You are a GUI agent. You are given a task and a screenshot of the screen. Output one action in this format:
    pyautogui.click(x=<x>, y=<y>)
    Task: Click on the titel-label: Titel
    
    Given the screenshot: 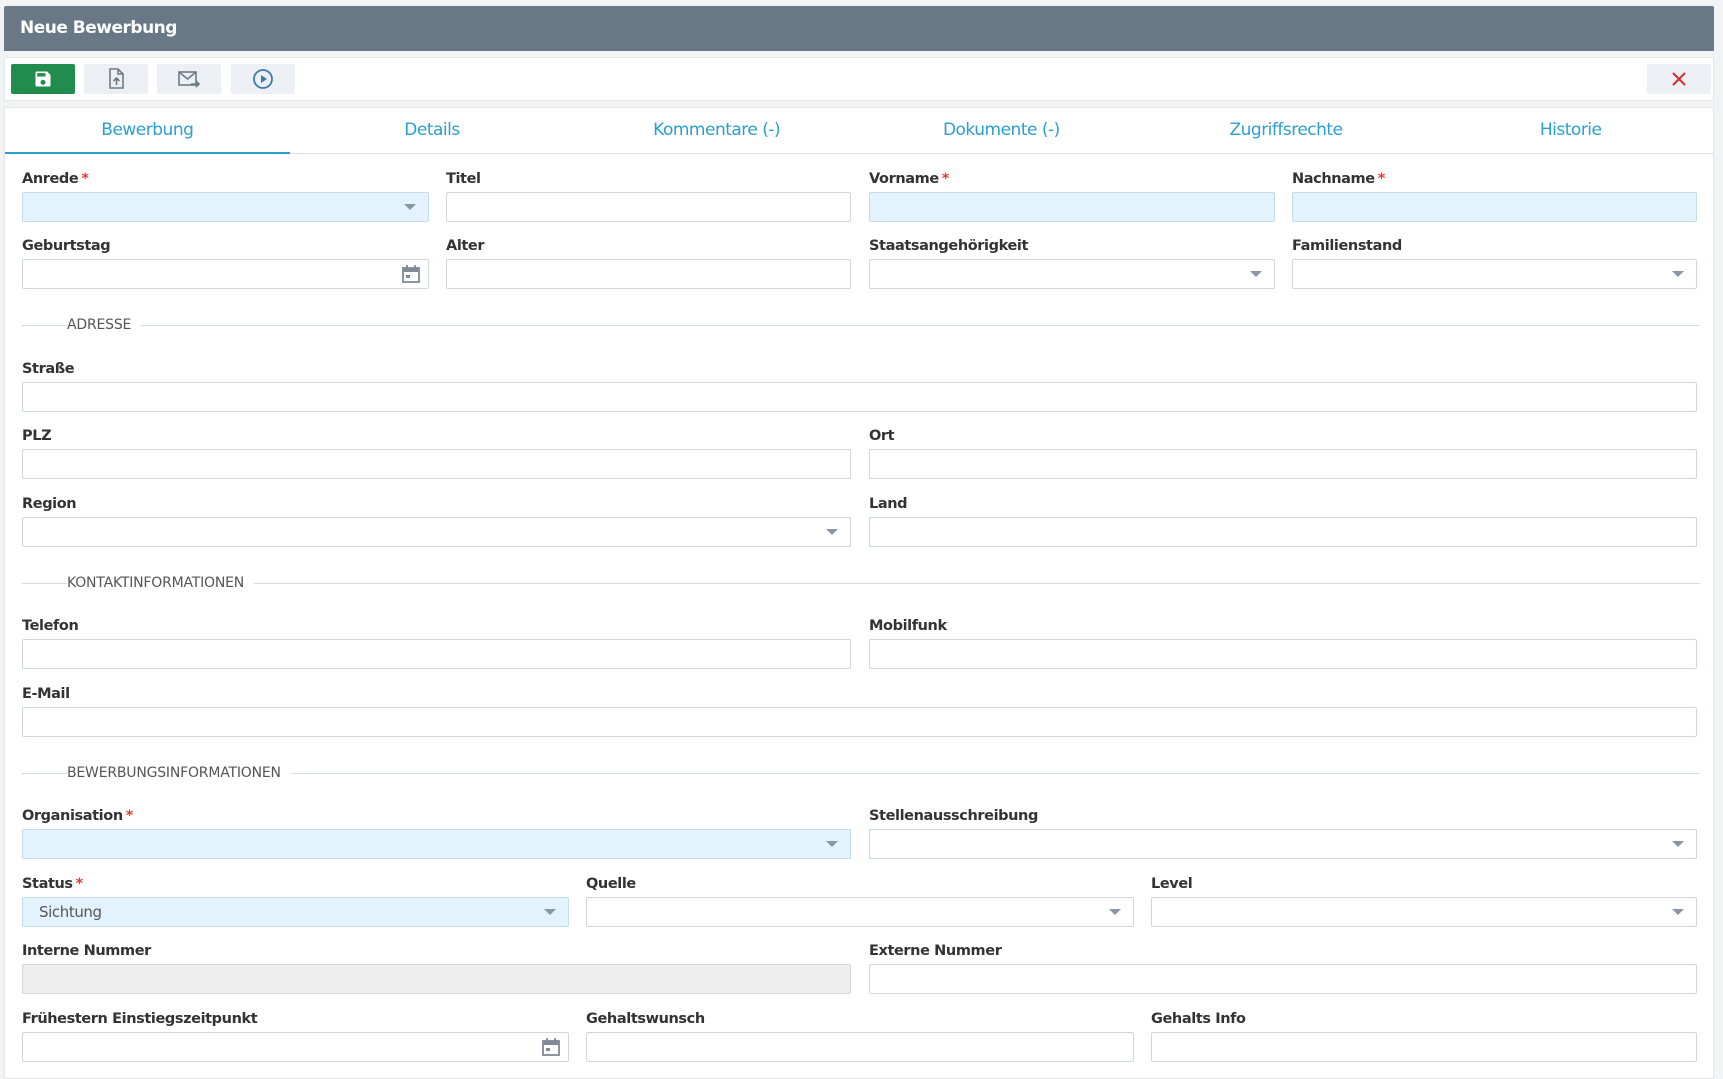 What is the action you would take?
    pyautogui.click(x=463, y=179)
    